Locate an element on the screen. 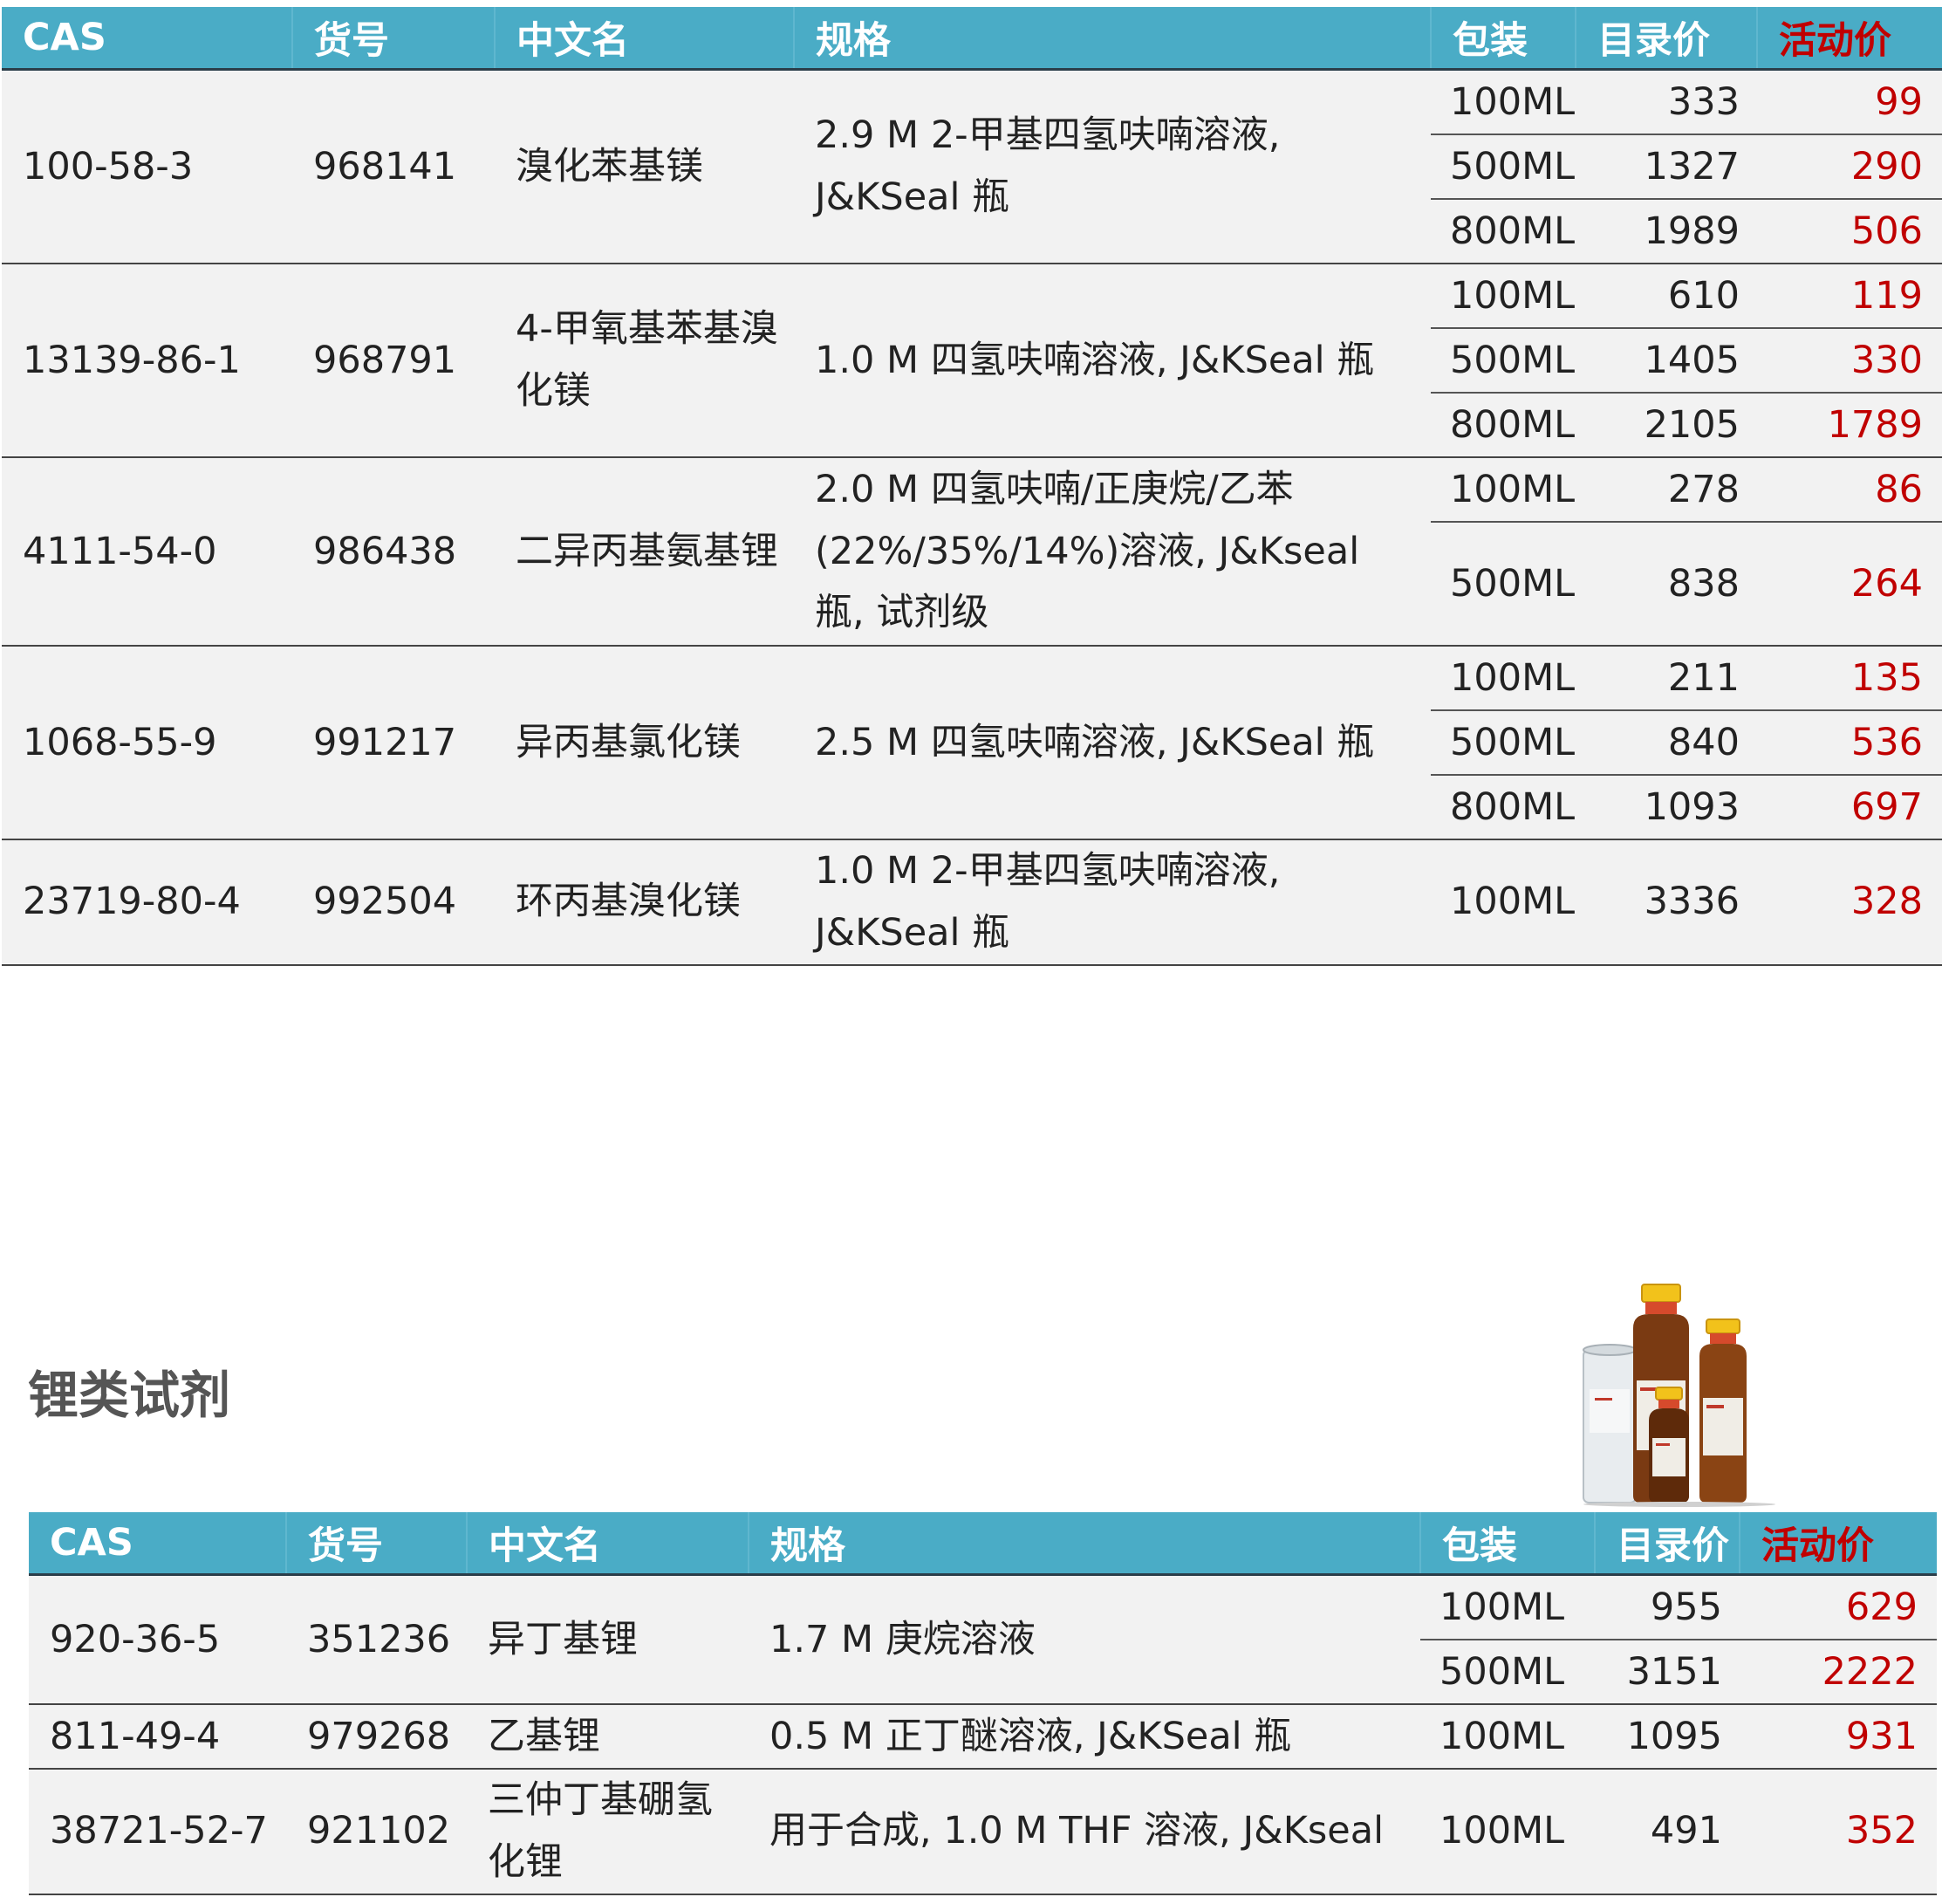 The image size is (1942, 1904). promo-price-cell: 1789 is located at coordinates (1849, 424).